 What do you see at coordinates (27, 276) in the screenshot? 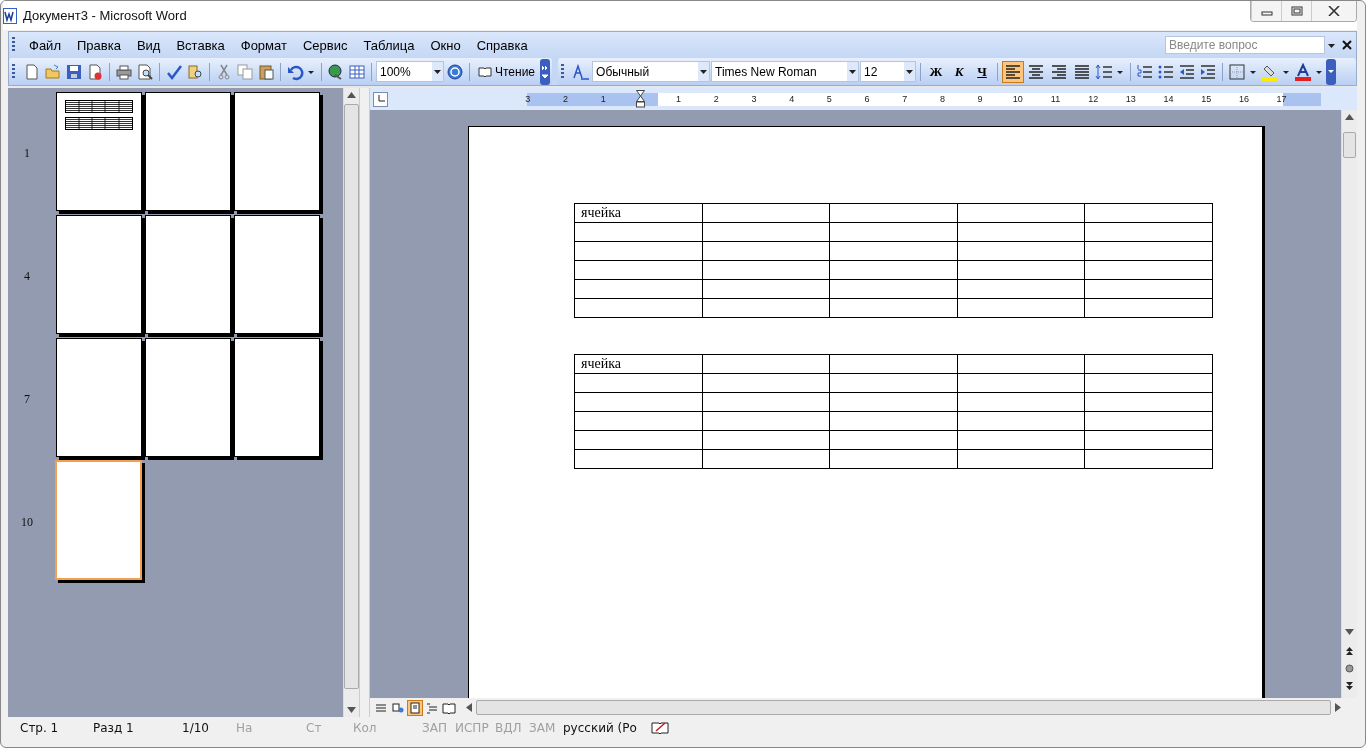
I see `page-number: 4` at bounding box center [27, 276].